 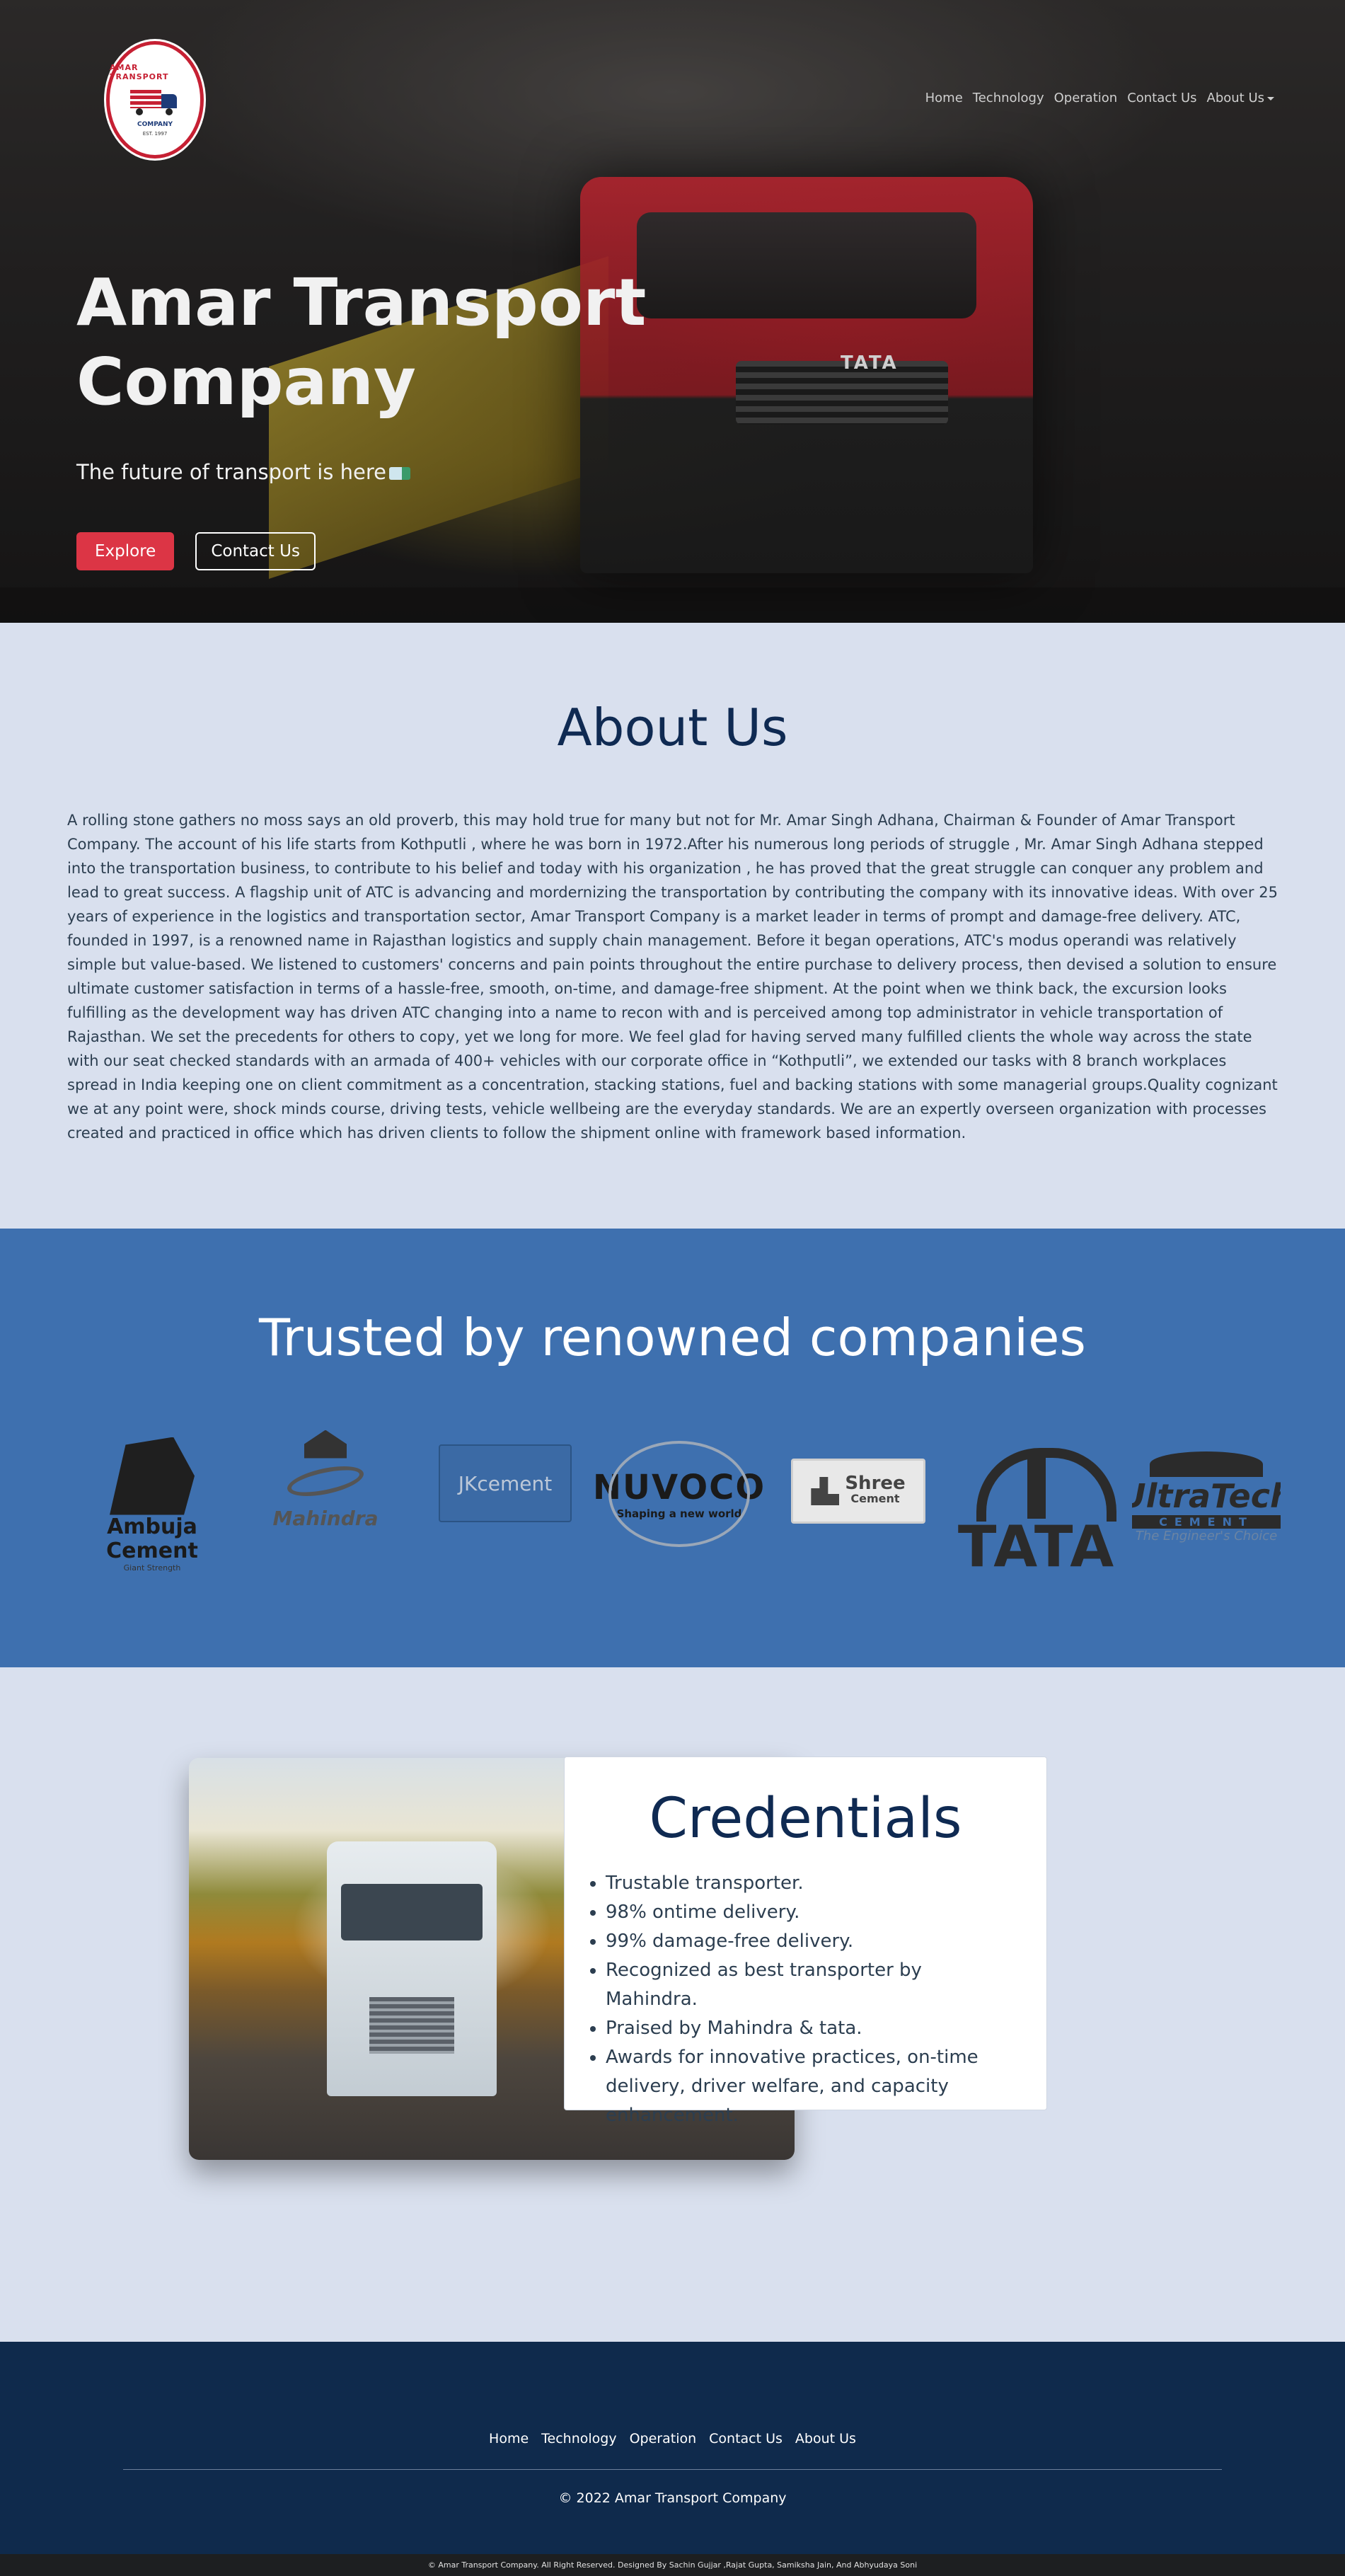 I want to click on explore-button: Explore, so click(x=125, y=551).